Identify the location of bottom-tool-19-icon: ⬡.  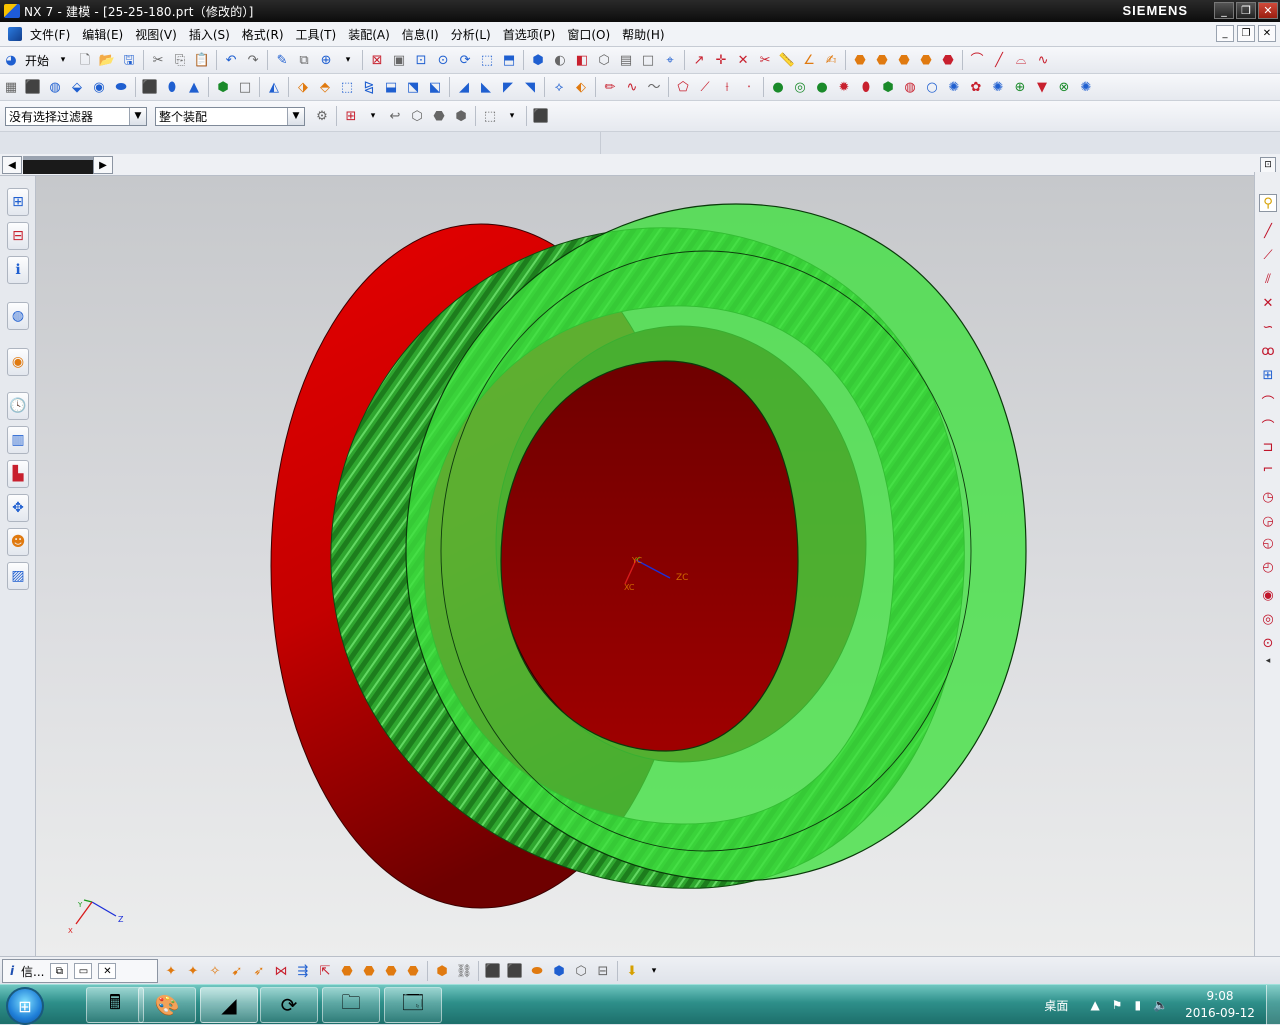
(581, 971).